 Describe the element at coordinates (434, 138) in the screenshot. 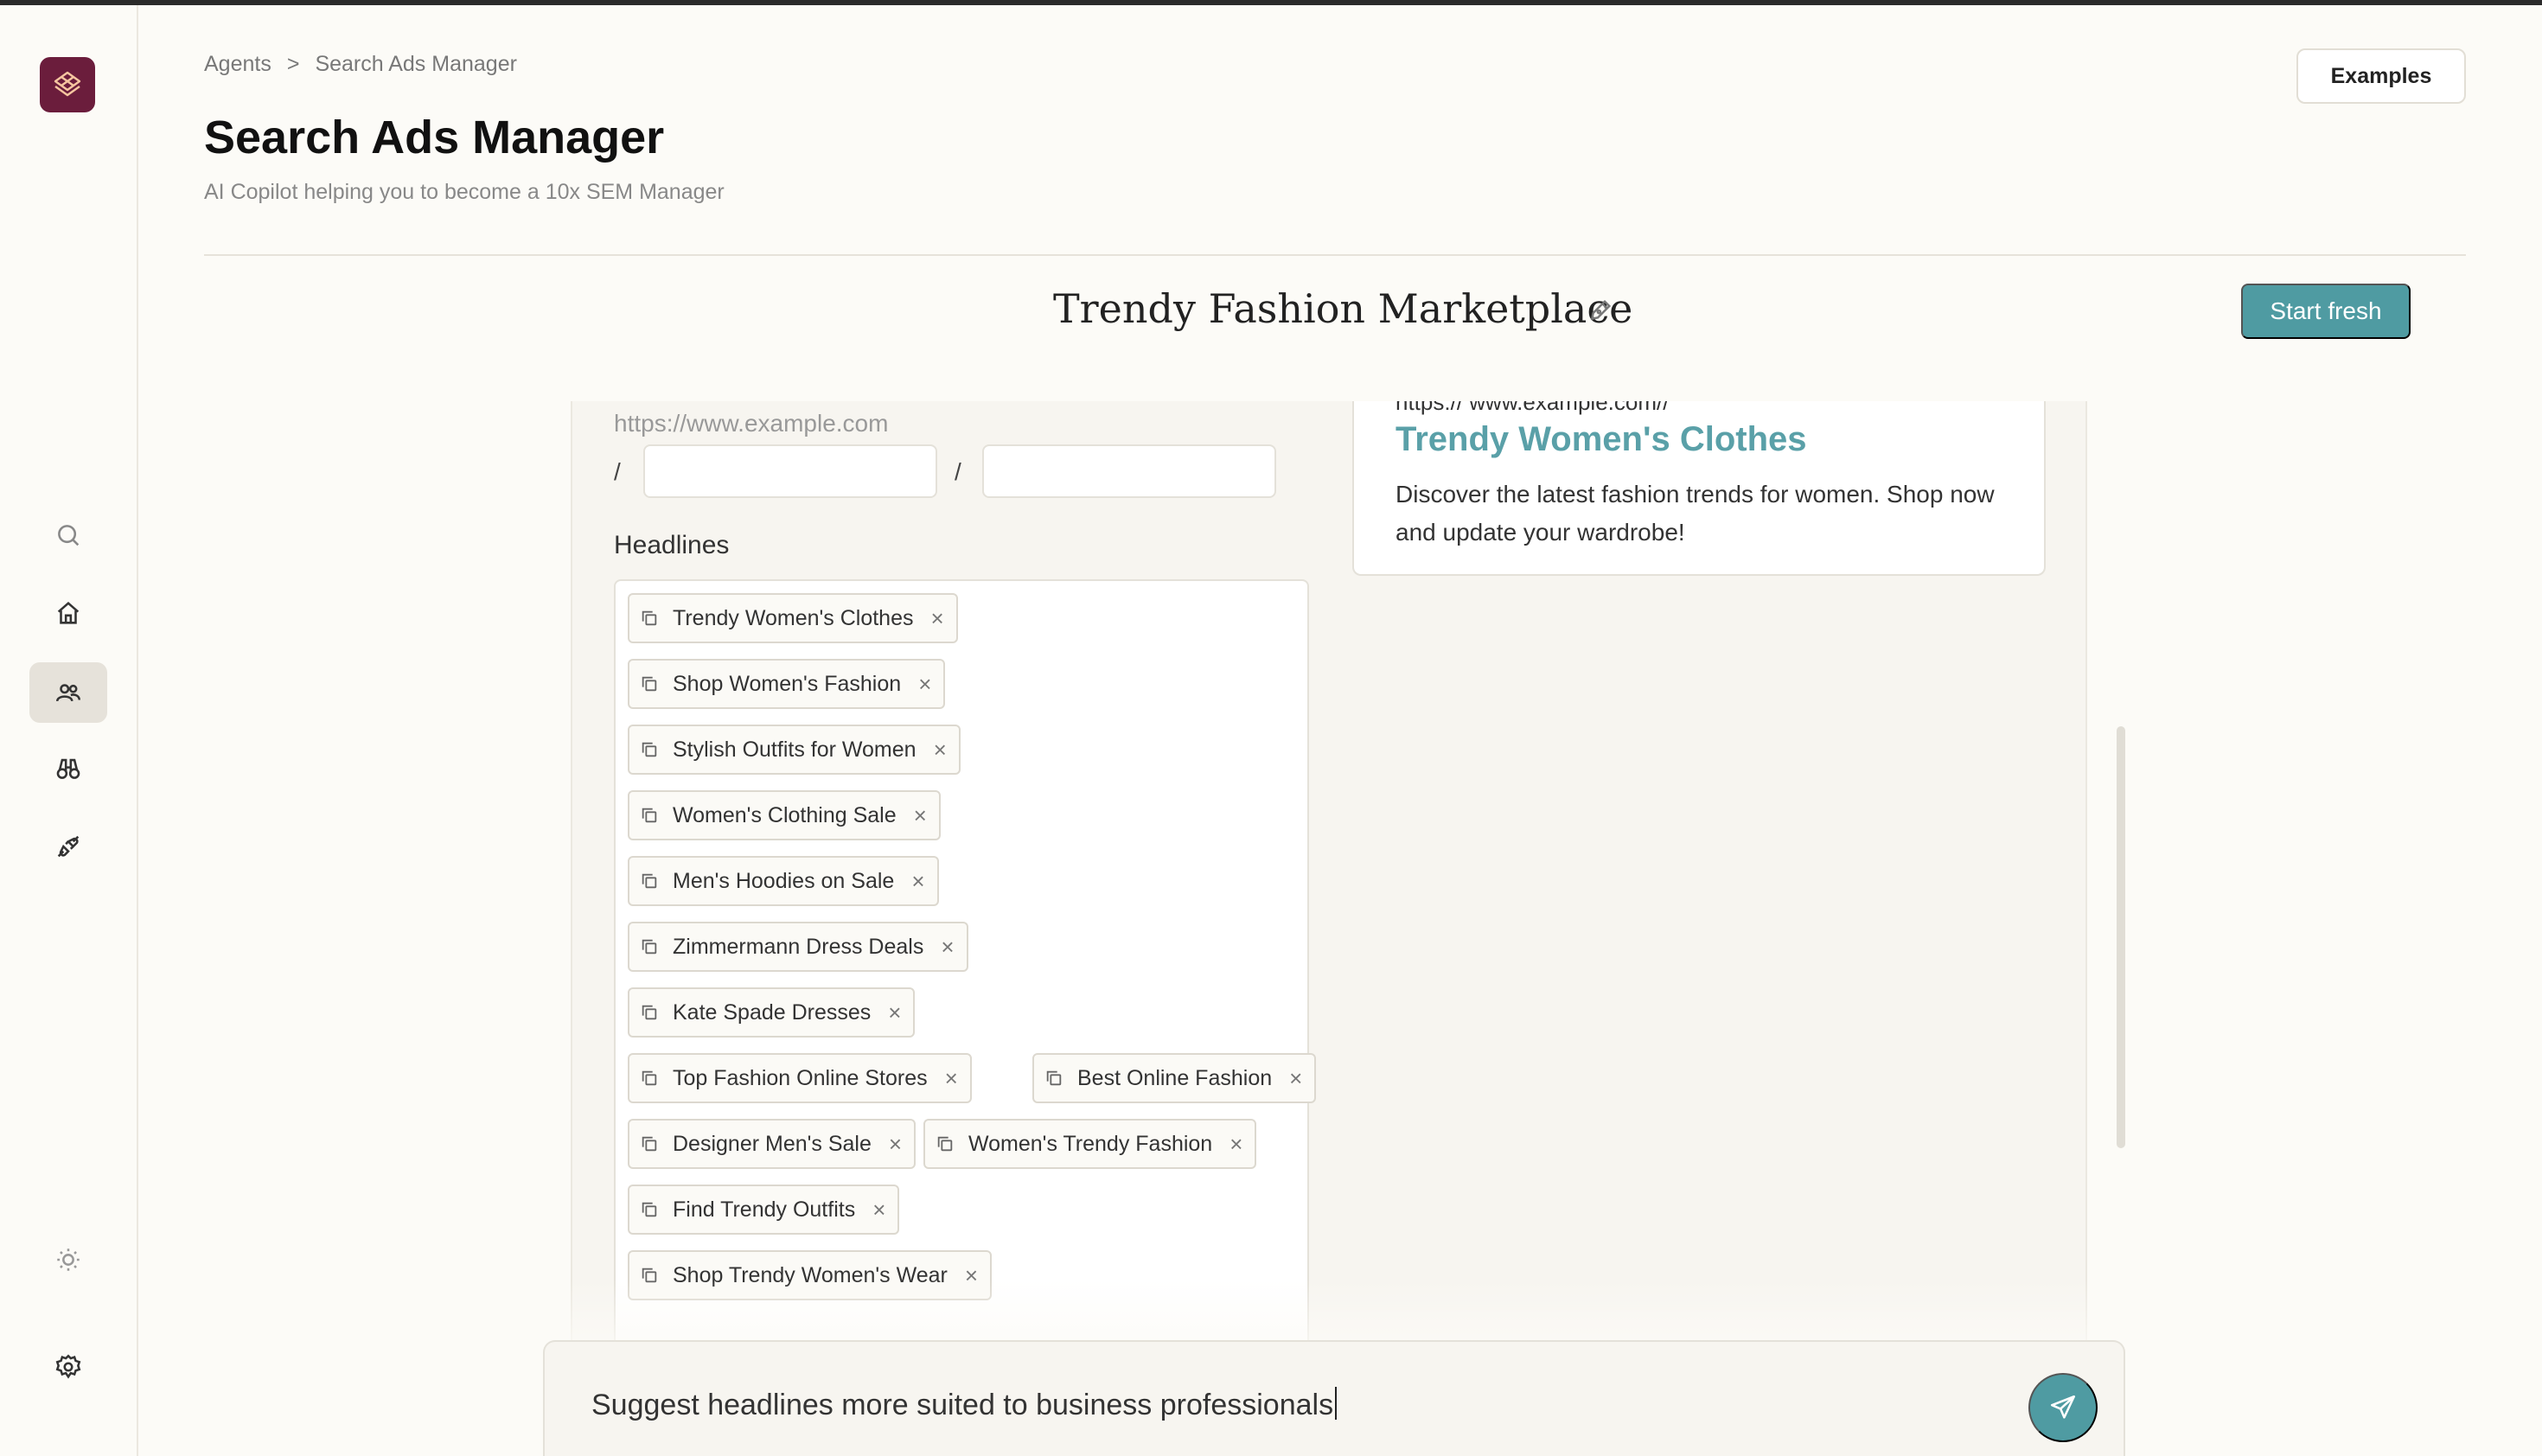

I see `page-title: Search Ads Manager` at that location.